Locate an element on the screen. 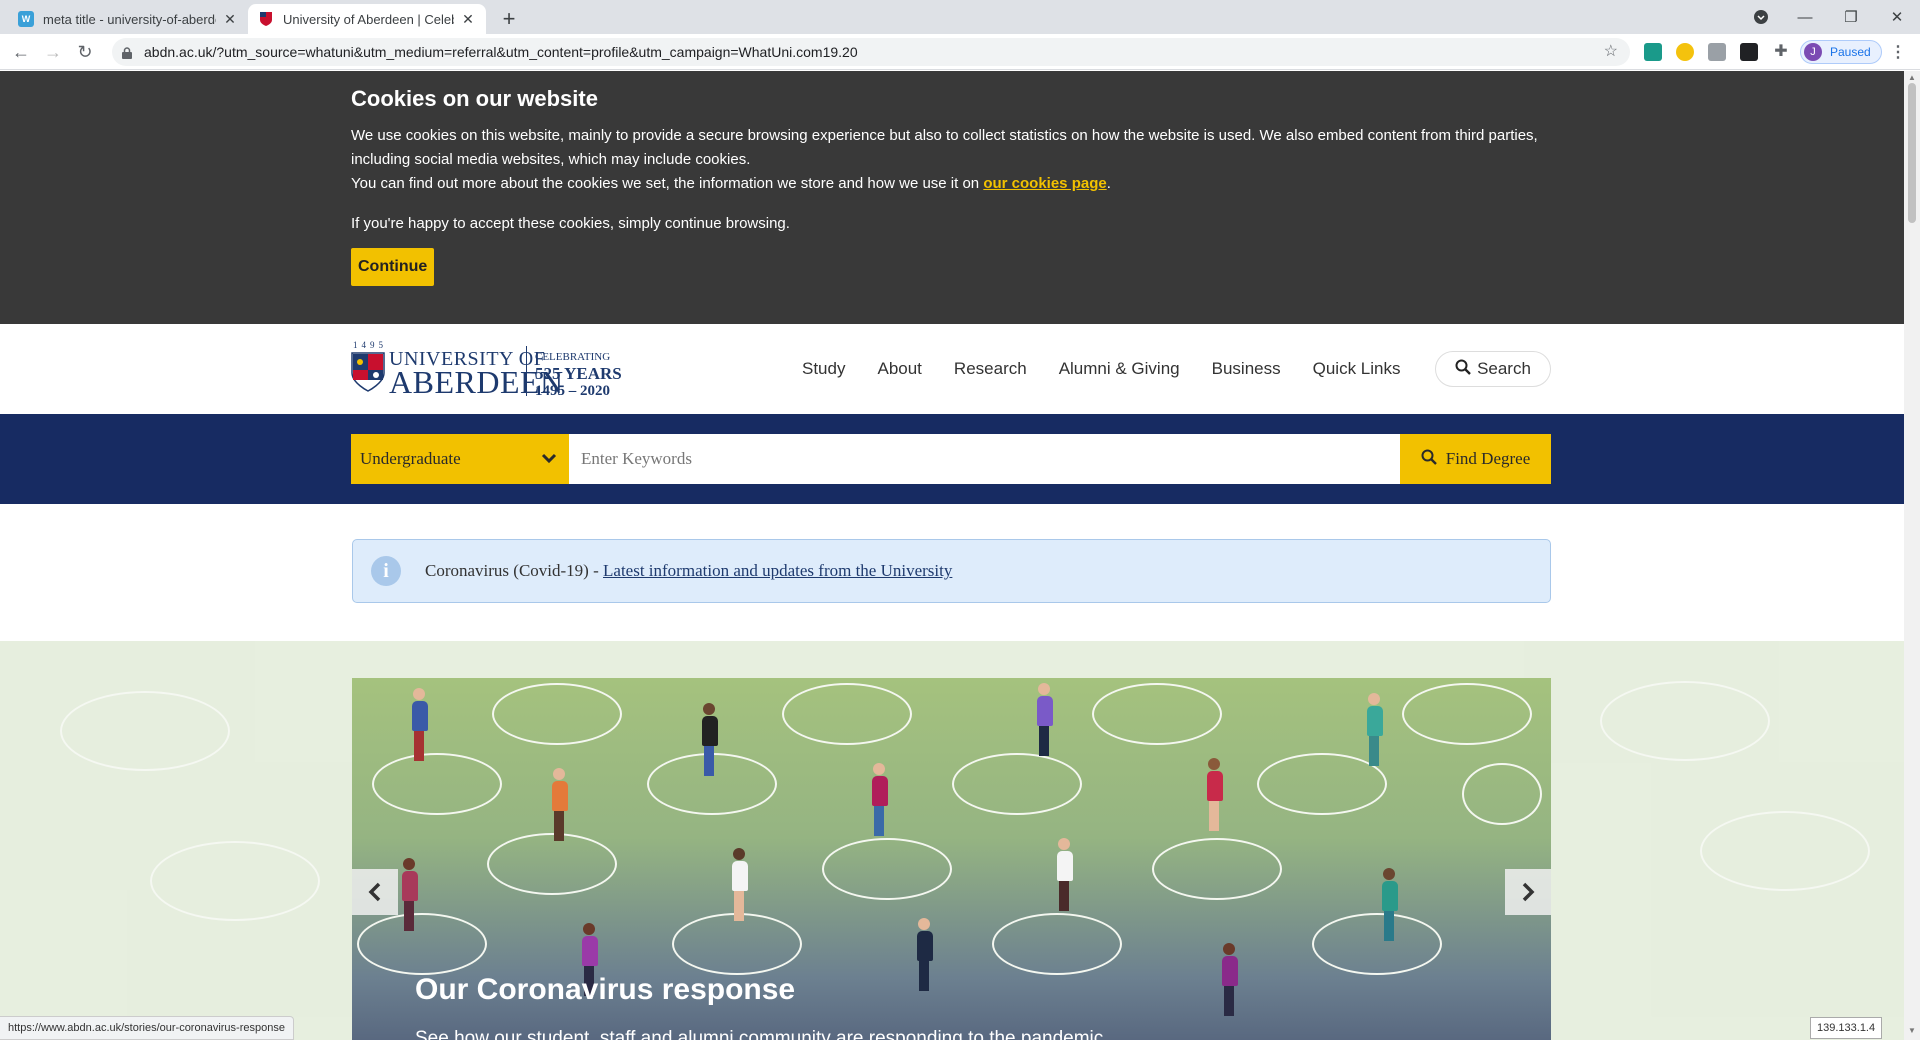 The image size is (1920, 1040). chevron-down-icon is located at coordinates (549, 458).